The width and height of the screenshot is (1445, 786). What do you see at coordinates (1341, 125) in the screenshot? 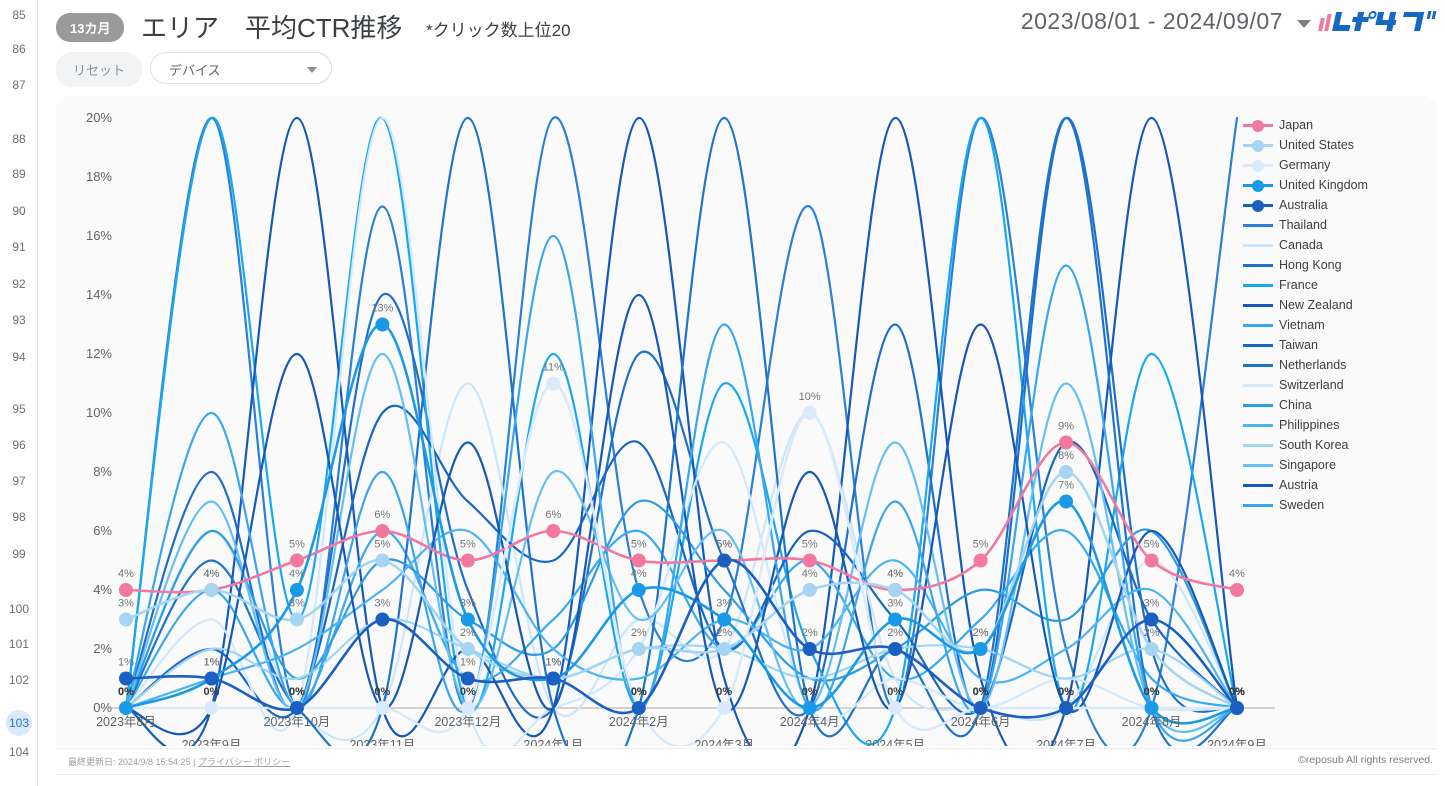
I see `legend-item-japan: Japan` at bounding box center [1341, 125].